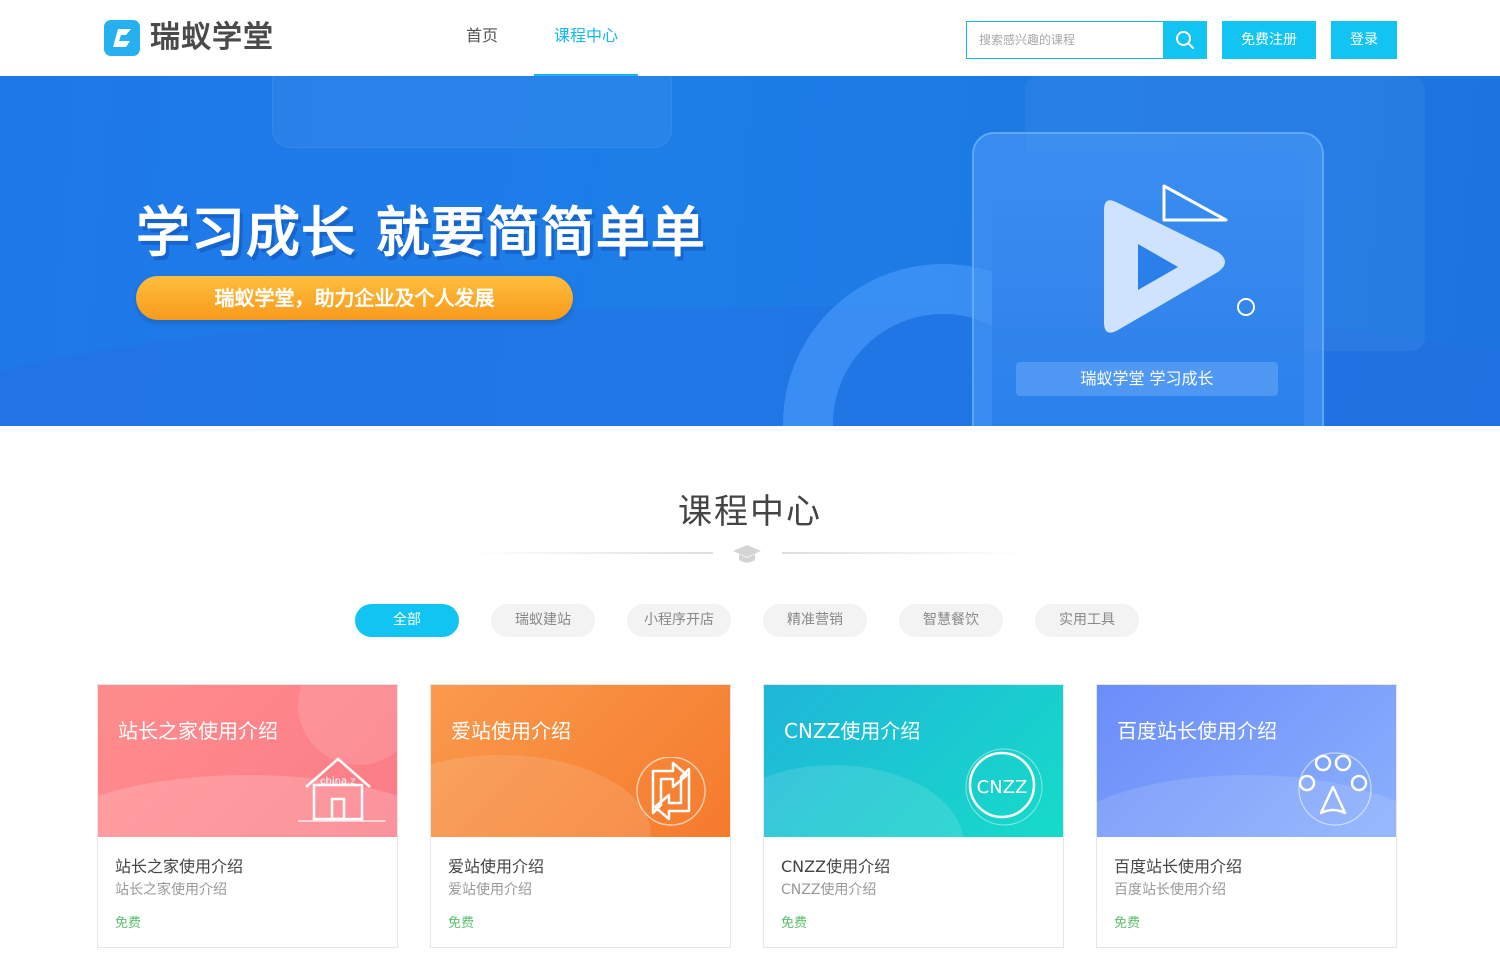  Describe the element at coordinates (671, 791) in the screenshot. I see `refresh-icon` at that location.